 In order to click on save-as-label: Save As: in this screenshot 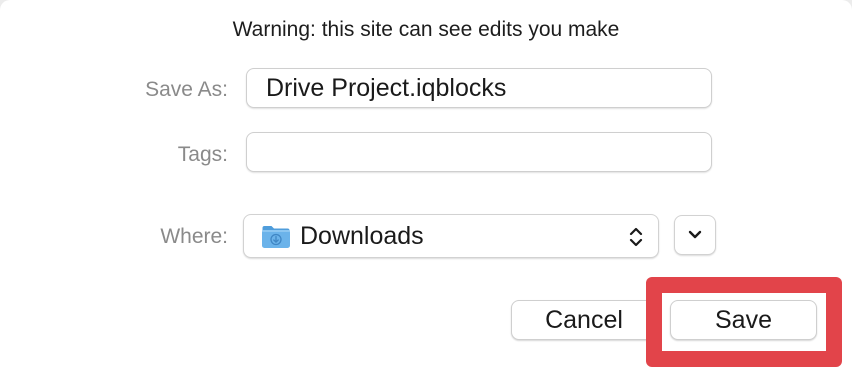, I will do `click(186, 89)`.